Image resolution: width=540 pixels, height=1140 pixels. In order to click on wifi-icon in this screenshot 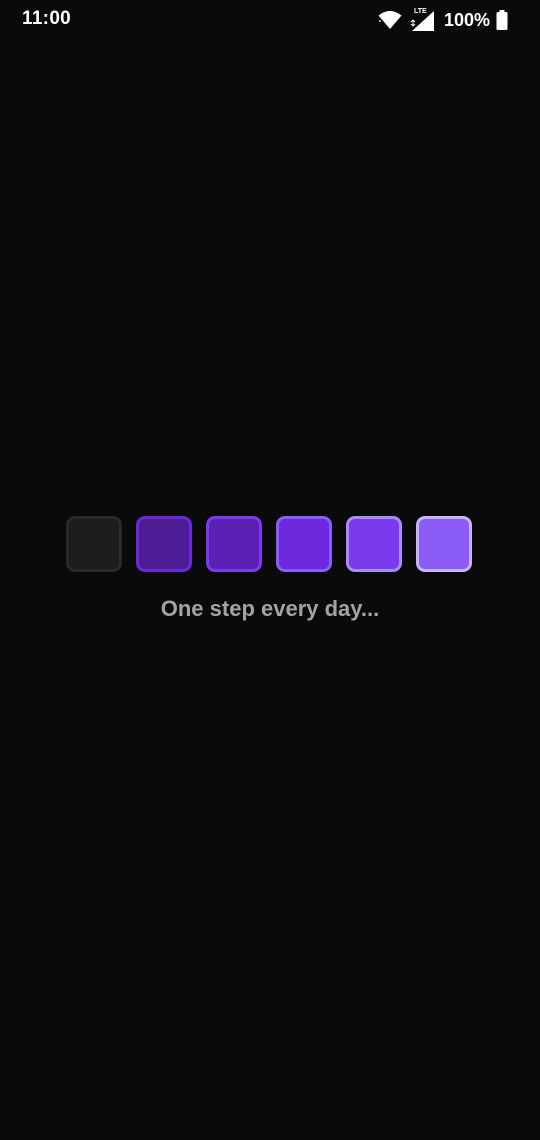, I will do `click(390, 20)`.